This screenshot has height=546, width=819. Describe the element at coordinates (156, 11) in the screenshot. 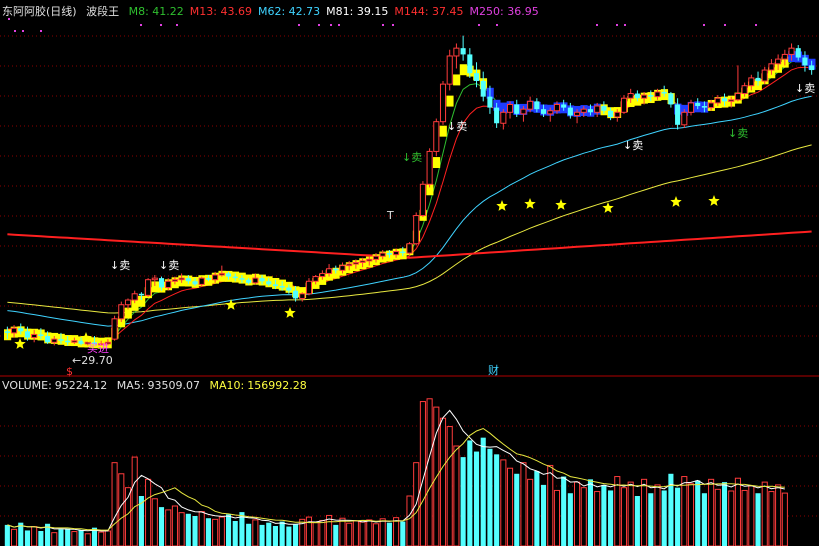

I see `ma-value-0: M8: 41.22` at that location.